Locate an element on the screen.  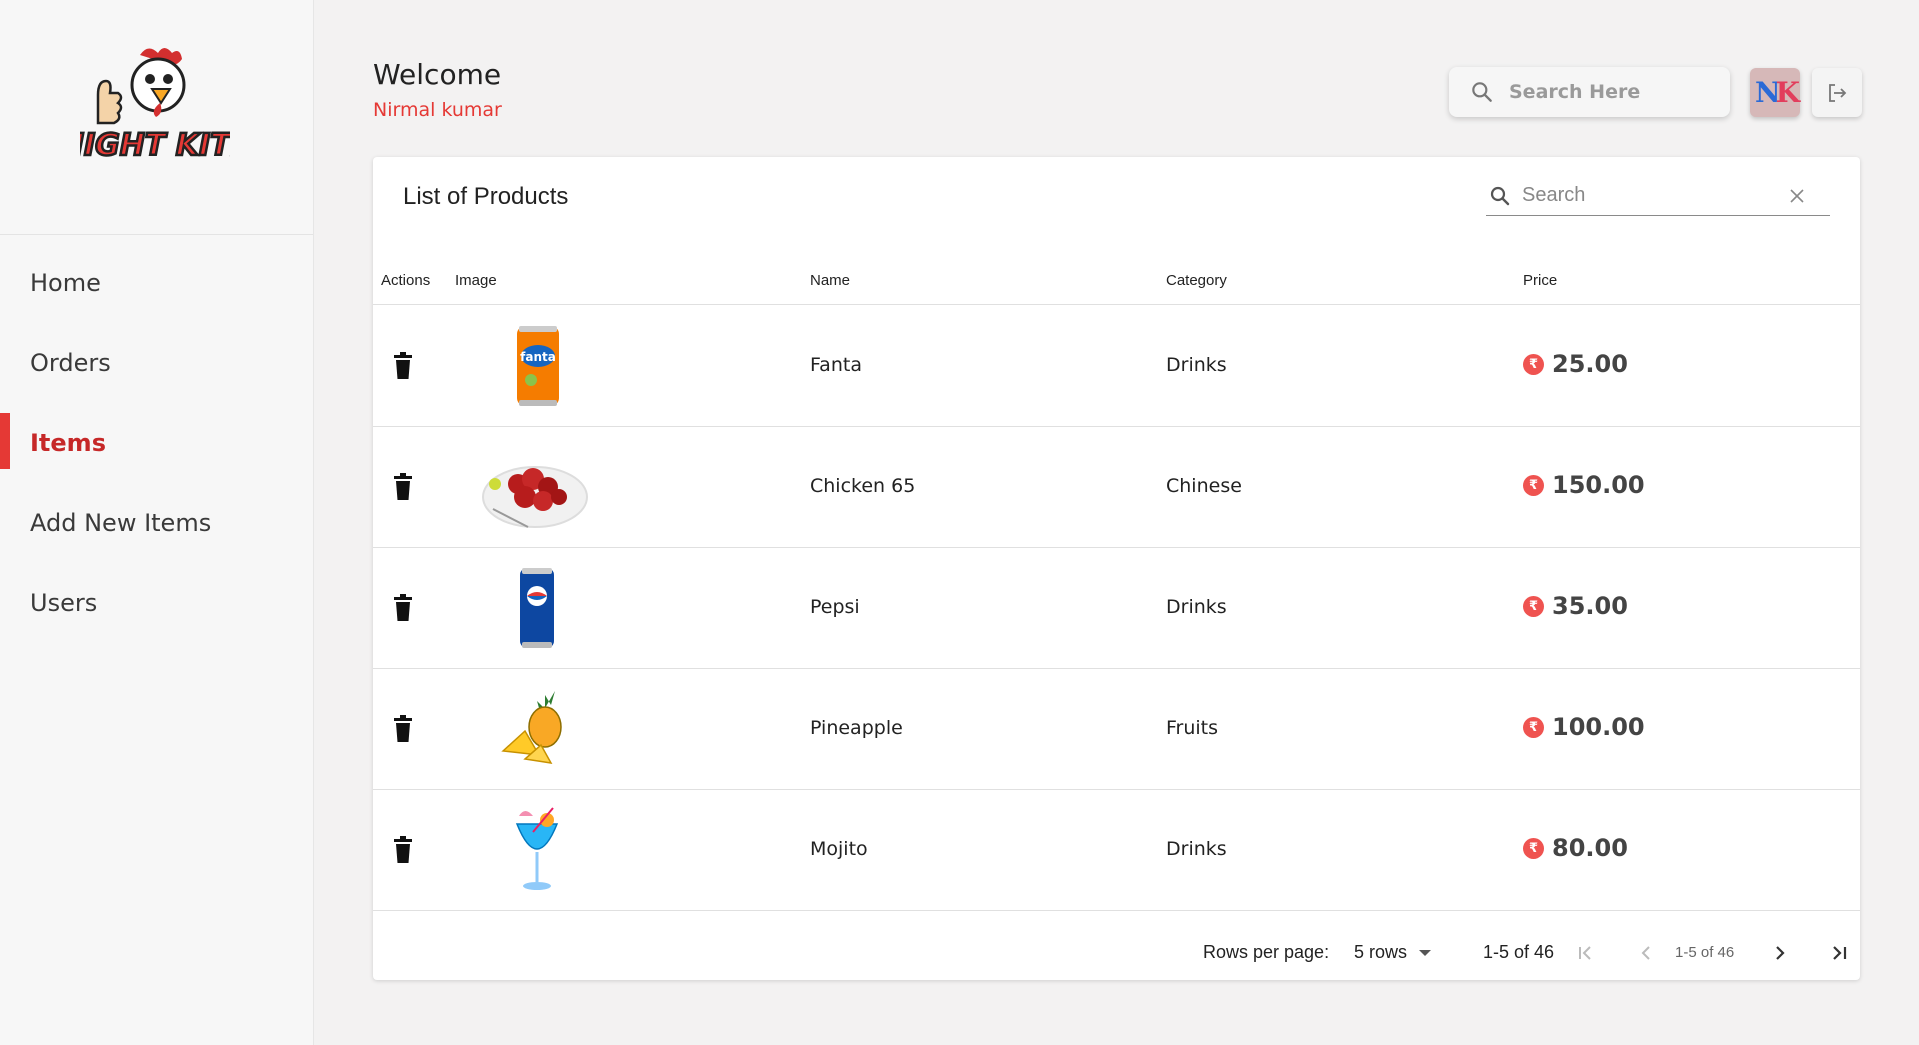
pineapple-image is located at coordinates (531, 727).